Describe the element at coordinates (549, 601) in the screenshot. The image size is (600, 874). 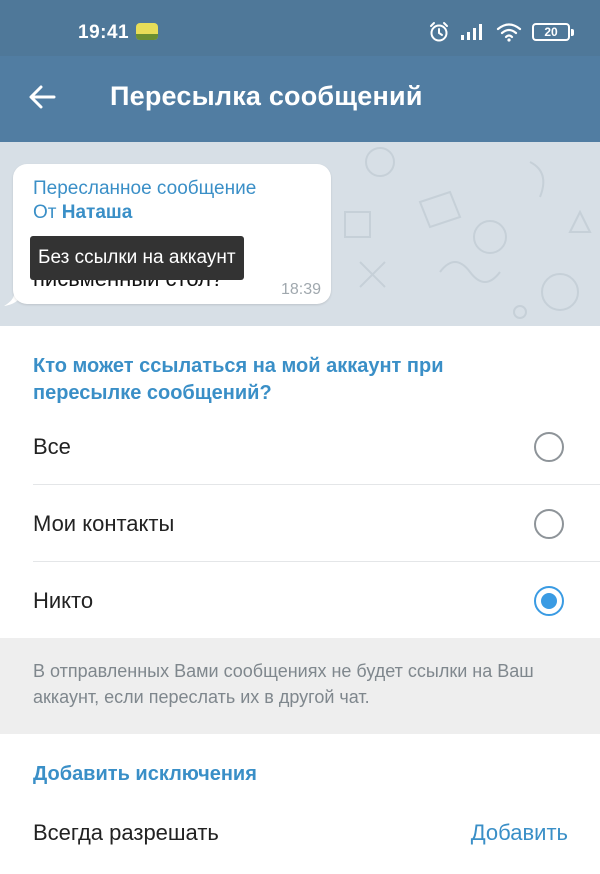
I see `radio-nobody` at that location.